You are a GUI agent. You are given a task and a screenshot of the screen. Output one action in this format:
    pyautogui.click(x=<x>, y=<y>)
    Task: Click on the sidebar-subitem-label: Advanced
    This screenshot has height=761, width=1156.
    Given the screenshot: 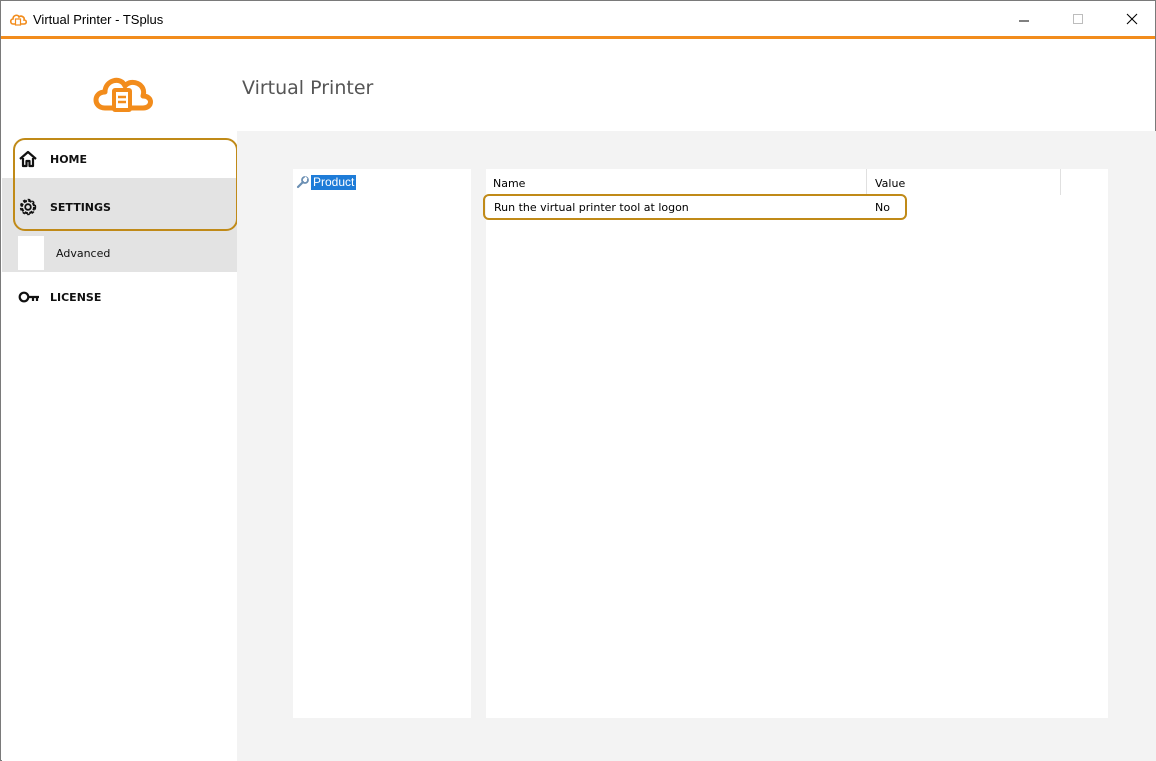 What is the action you would take?
    pyautogui.click(x=83, y=253)
    